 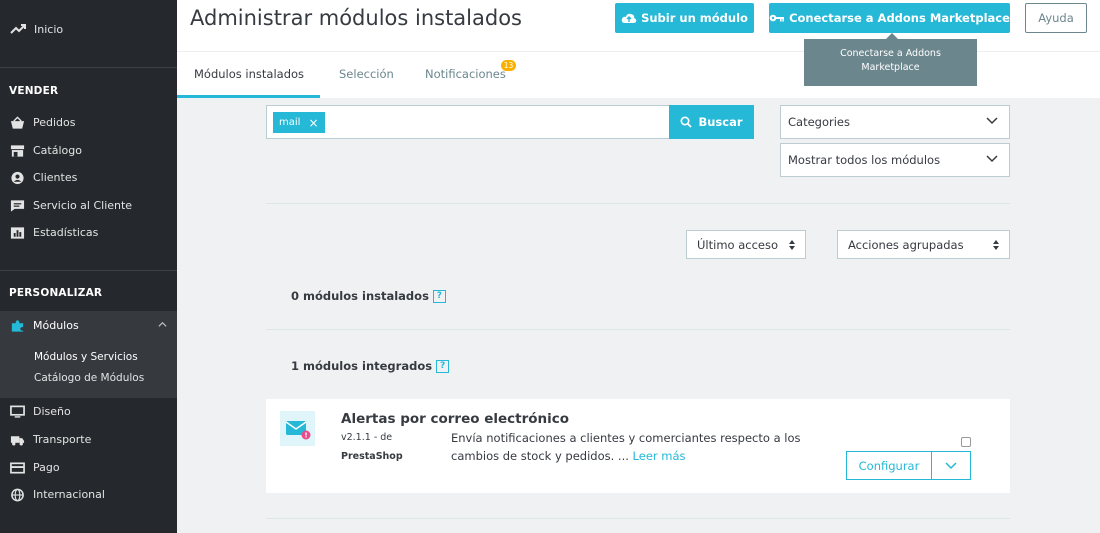 I want to click on page-title: Administrar módulos instalados, so click(x=356, y=18).